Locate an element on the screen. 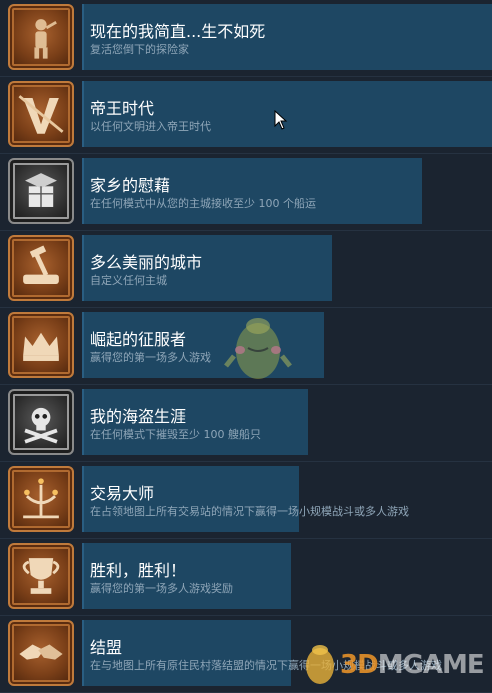 The height and width of the screenshot is (693, 492). achievement-row: 我的海盗生涯在任何模式下摧毁至少 100 艘船只 is located at coordinates (246, 423).